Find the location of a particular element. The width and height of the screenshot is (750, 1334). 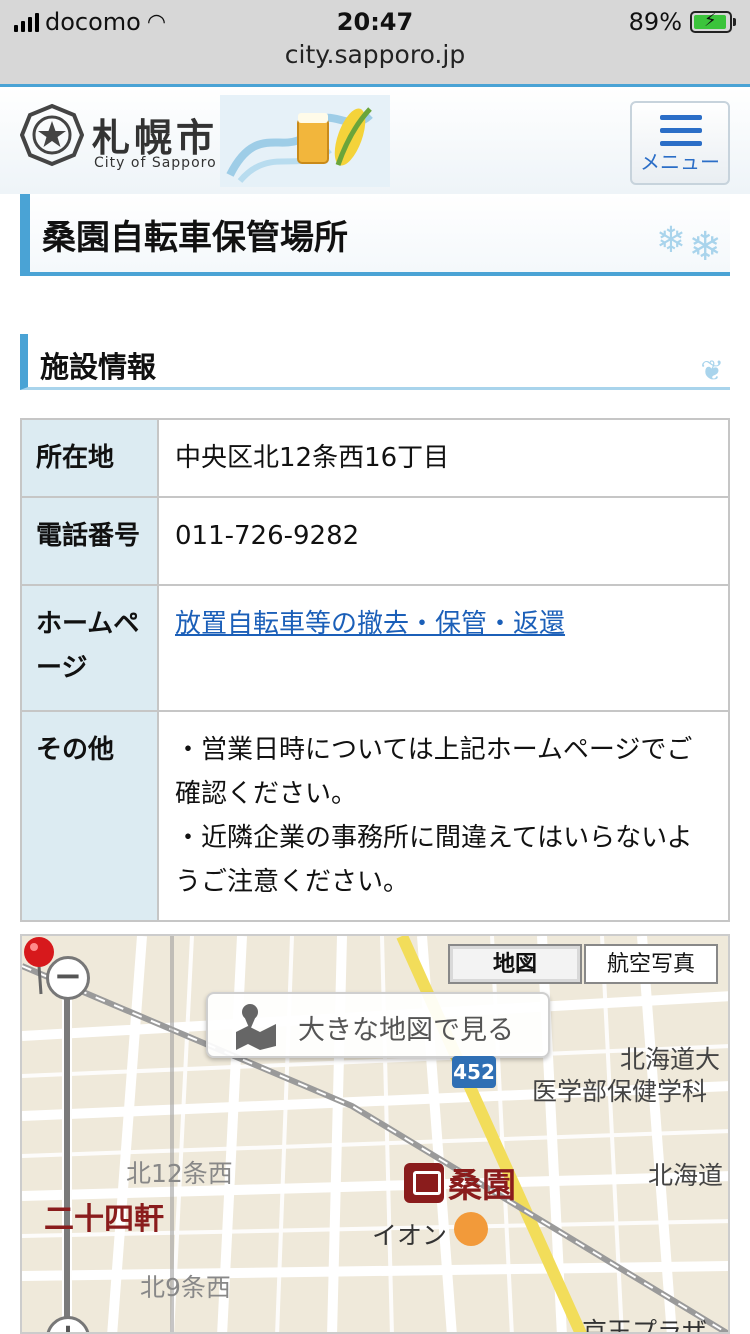

table-row: 所在地 中央区北12条西16丁目 is located at coordinates (375, 458).